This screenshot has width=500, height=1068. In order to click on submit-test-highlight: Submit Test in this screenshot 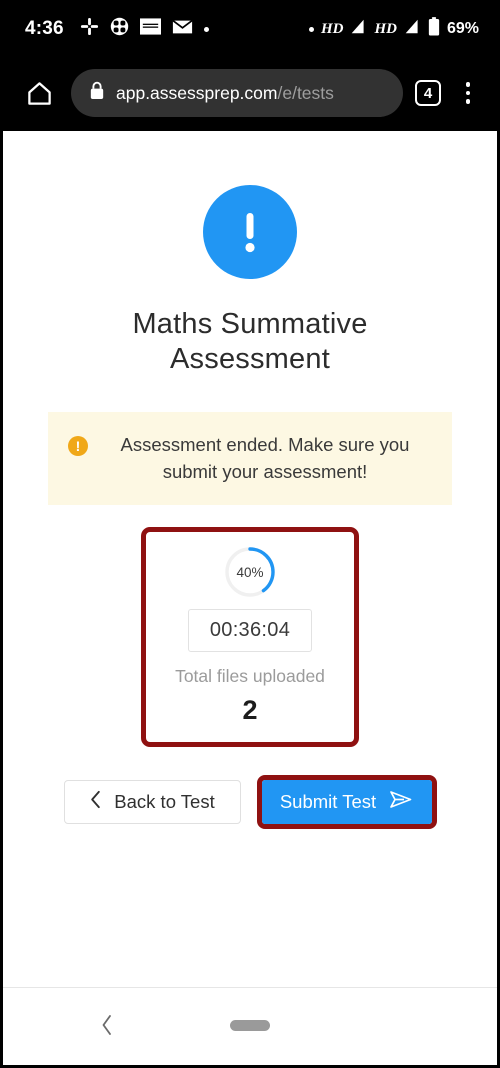, I will do `click(346, 802)`.